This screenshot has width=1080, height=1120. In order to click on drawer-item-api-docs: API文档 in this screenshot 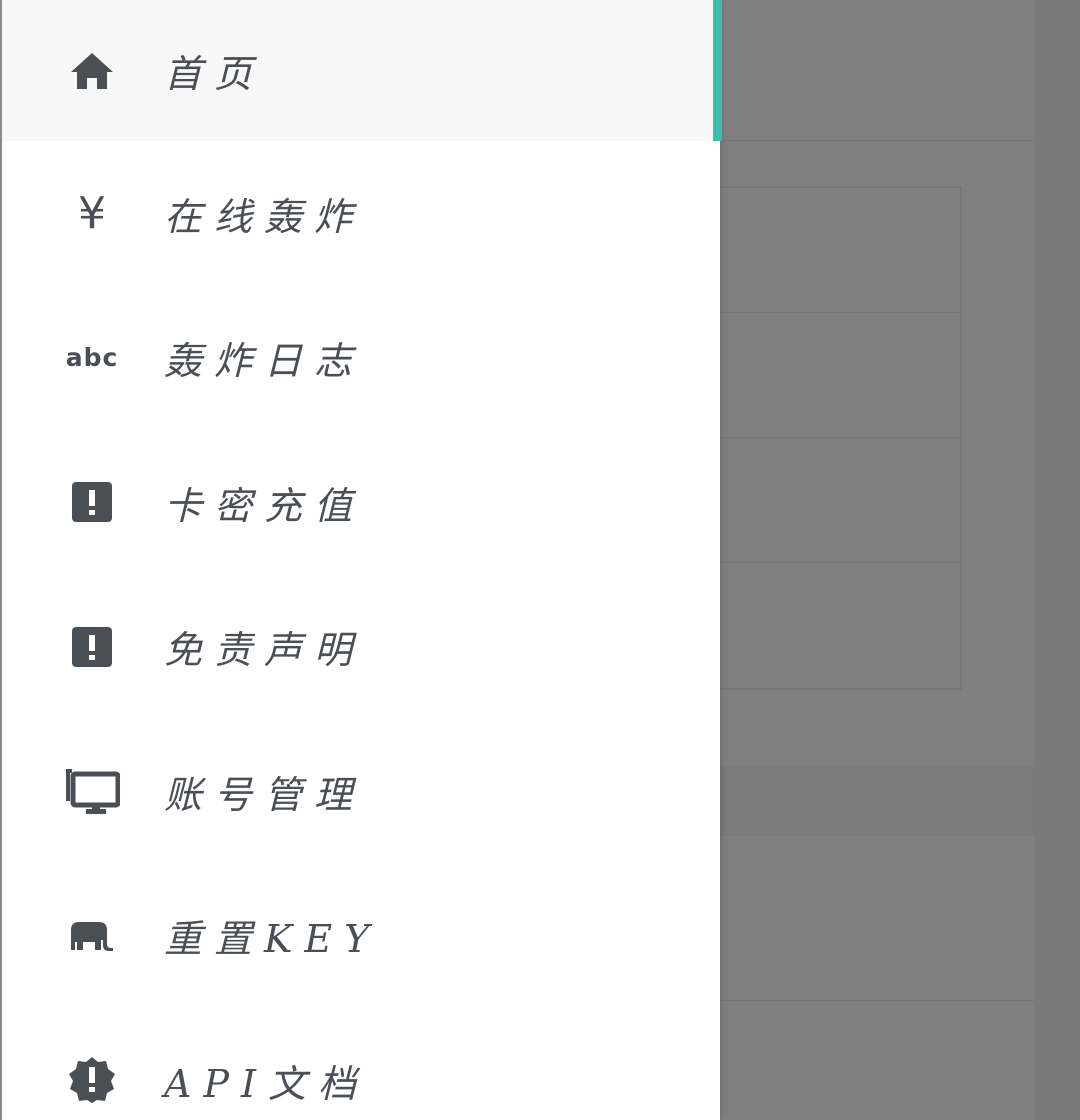, I will do `click(361, 1064)`.